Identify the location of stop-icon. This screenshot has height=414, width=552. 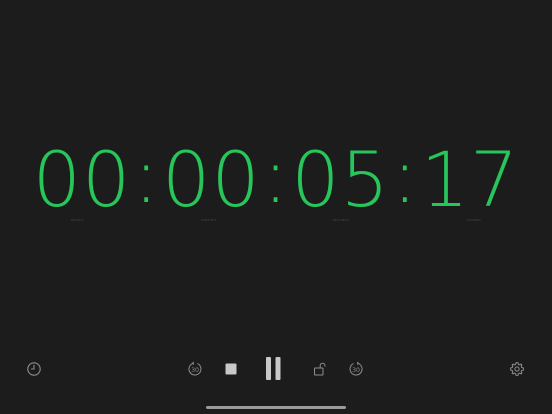
(231, 369).